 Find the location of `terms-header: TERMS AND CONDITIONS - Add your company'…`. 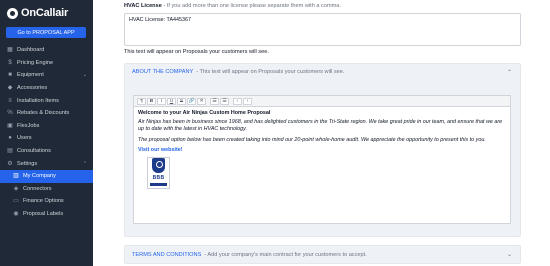

terms-header: TERMS AND CONDITIONS - Add your company'… is located at coordinates (322, 254).